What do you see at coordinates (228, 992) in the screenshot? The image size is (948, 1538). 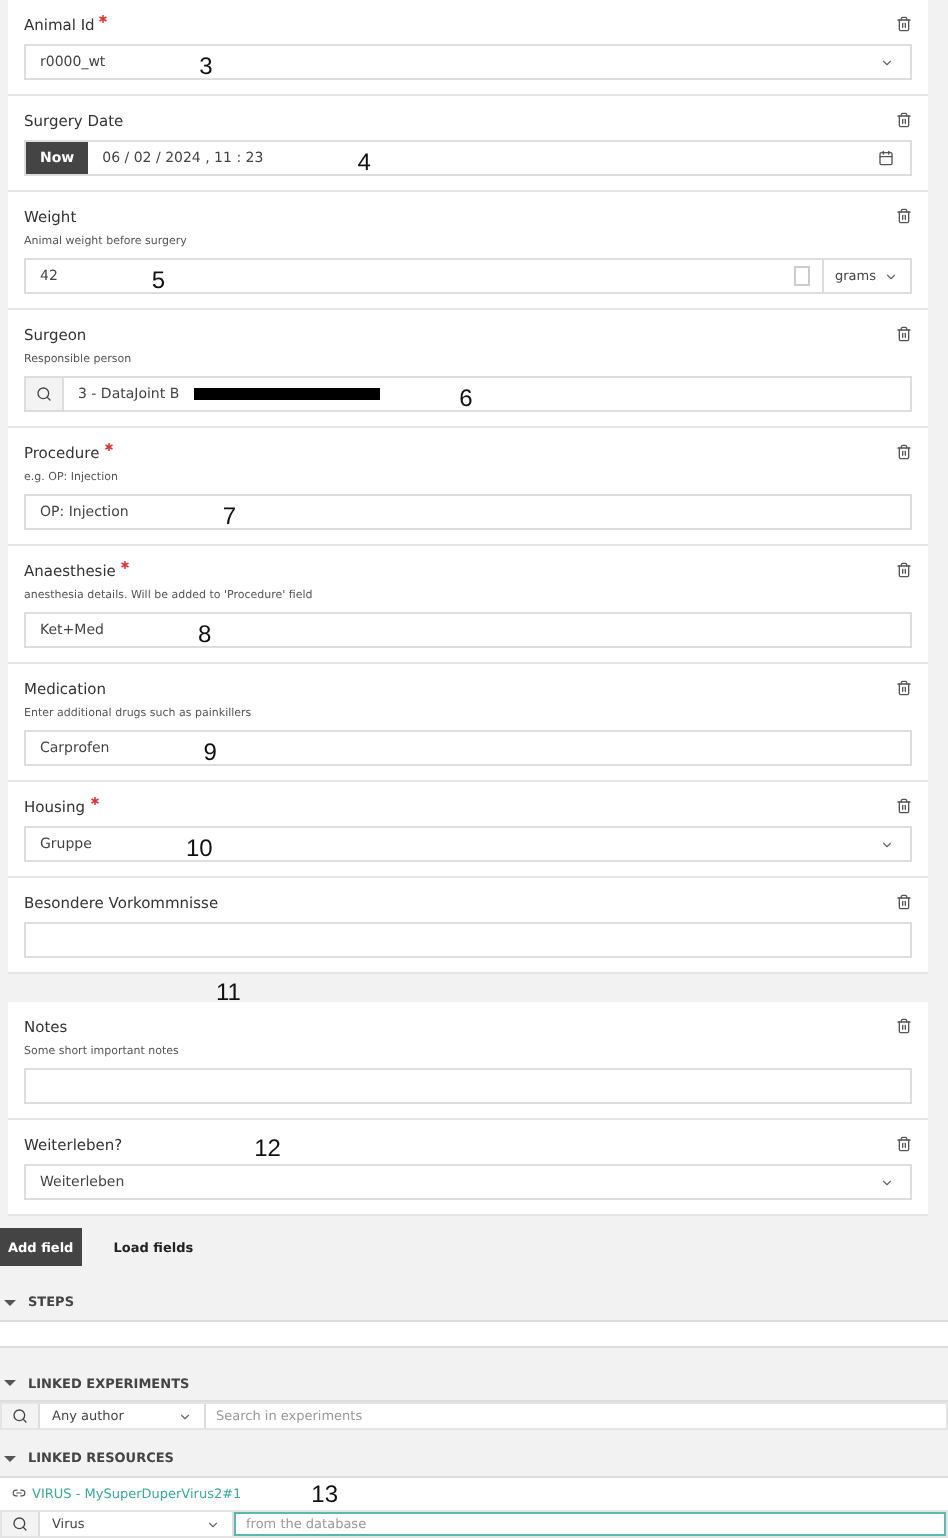 I see `annotation-number: 11` at bounding box center [228, 992].